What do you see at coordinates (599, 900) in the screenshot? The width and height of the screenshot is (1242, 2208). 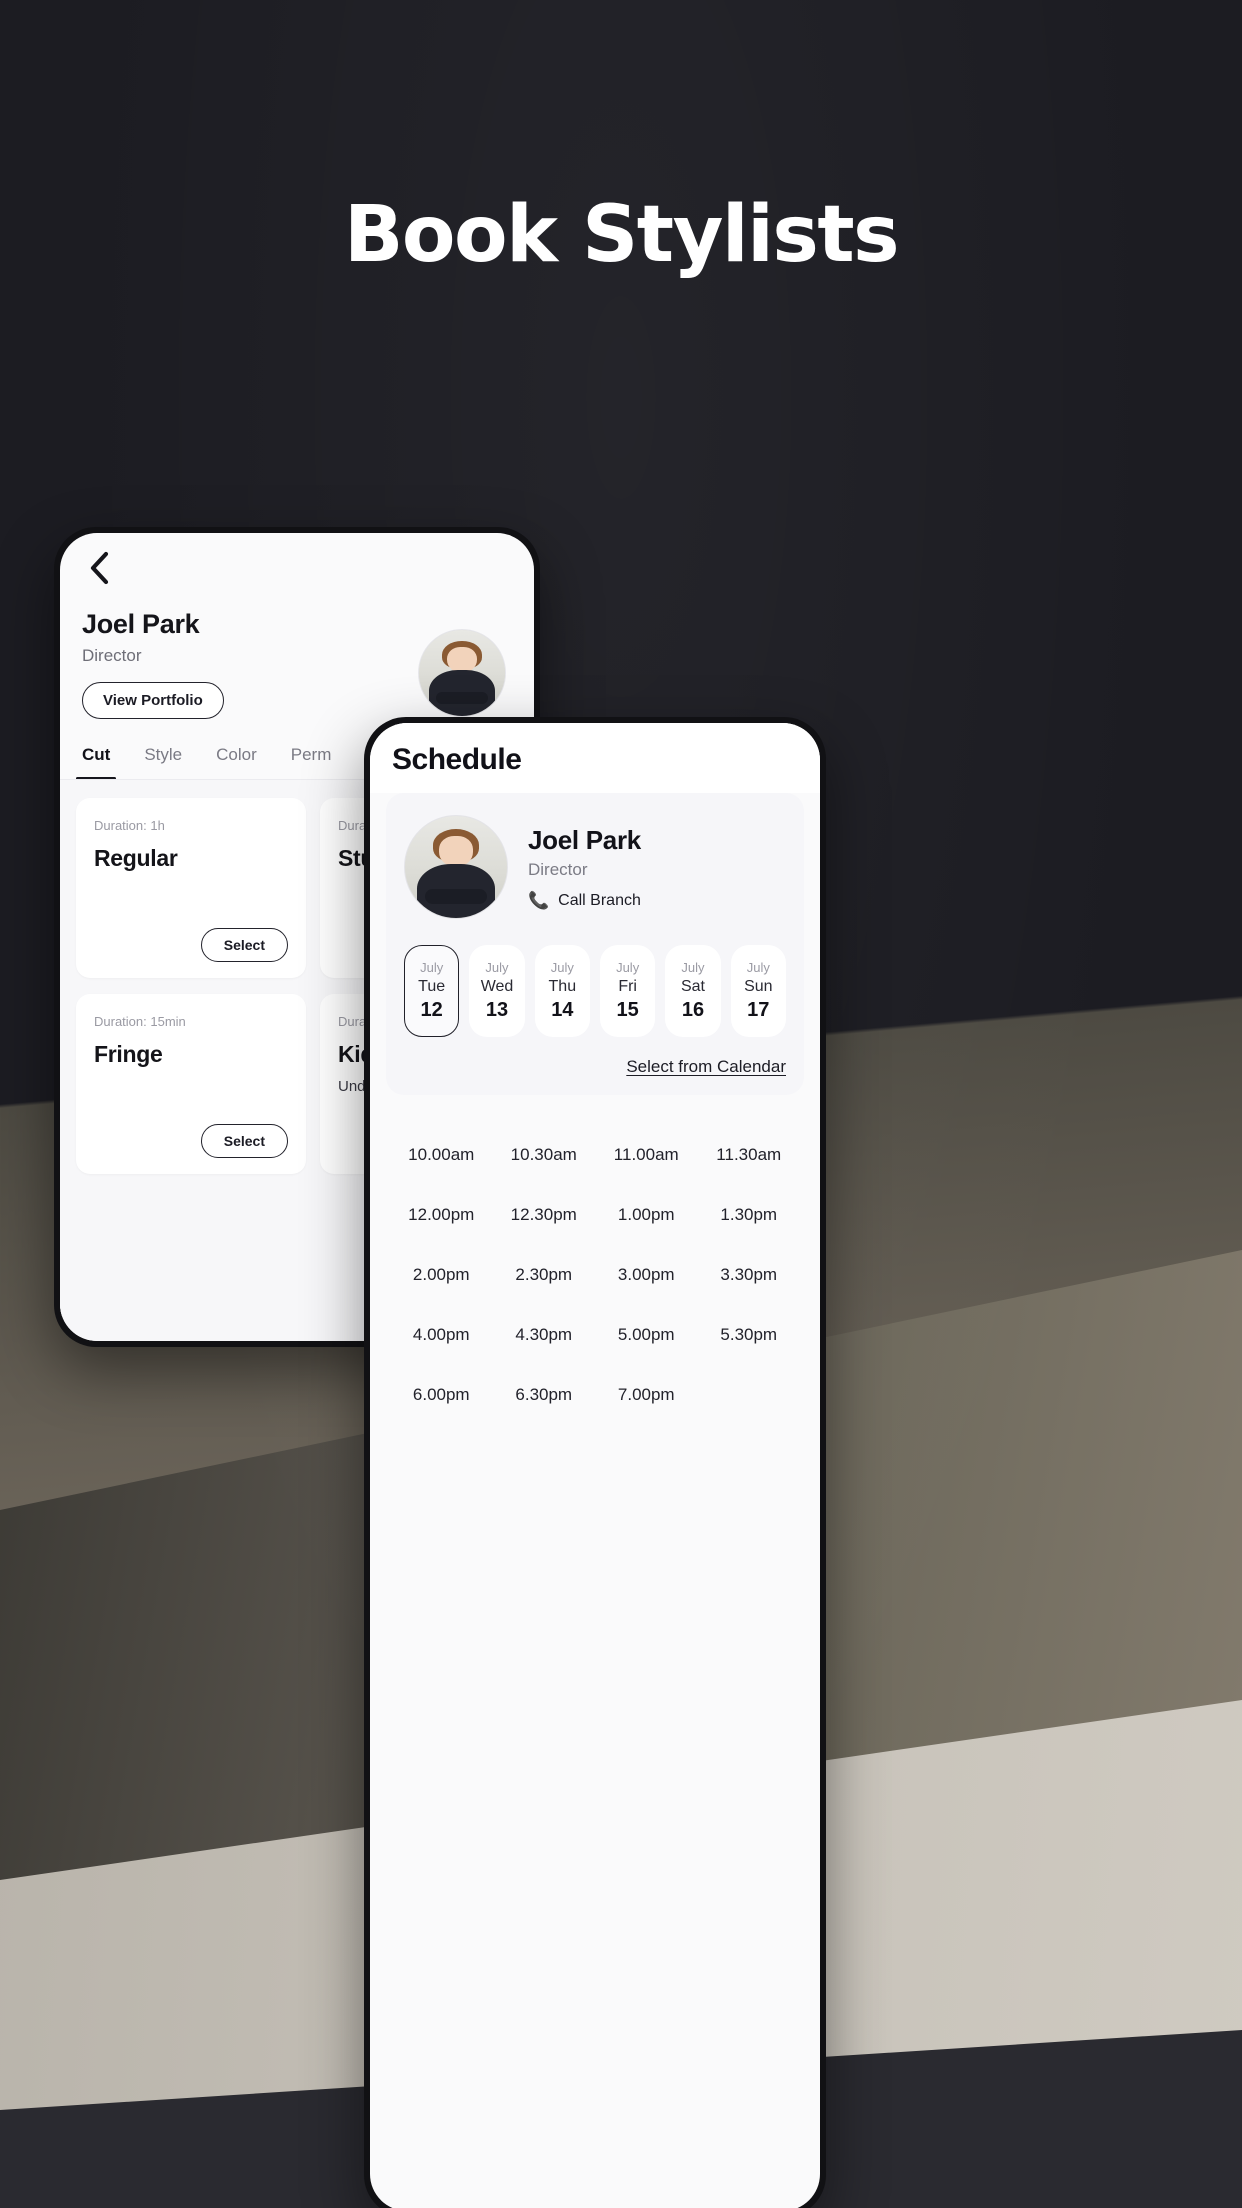 I see `call-branch-label: Call Branch` at bounding box center [599, 900].